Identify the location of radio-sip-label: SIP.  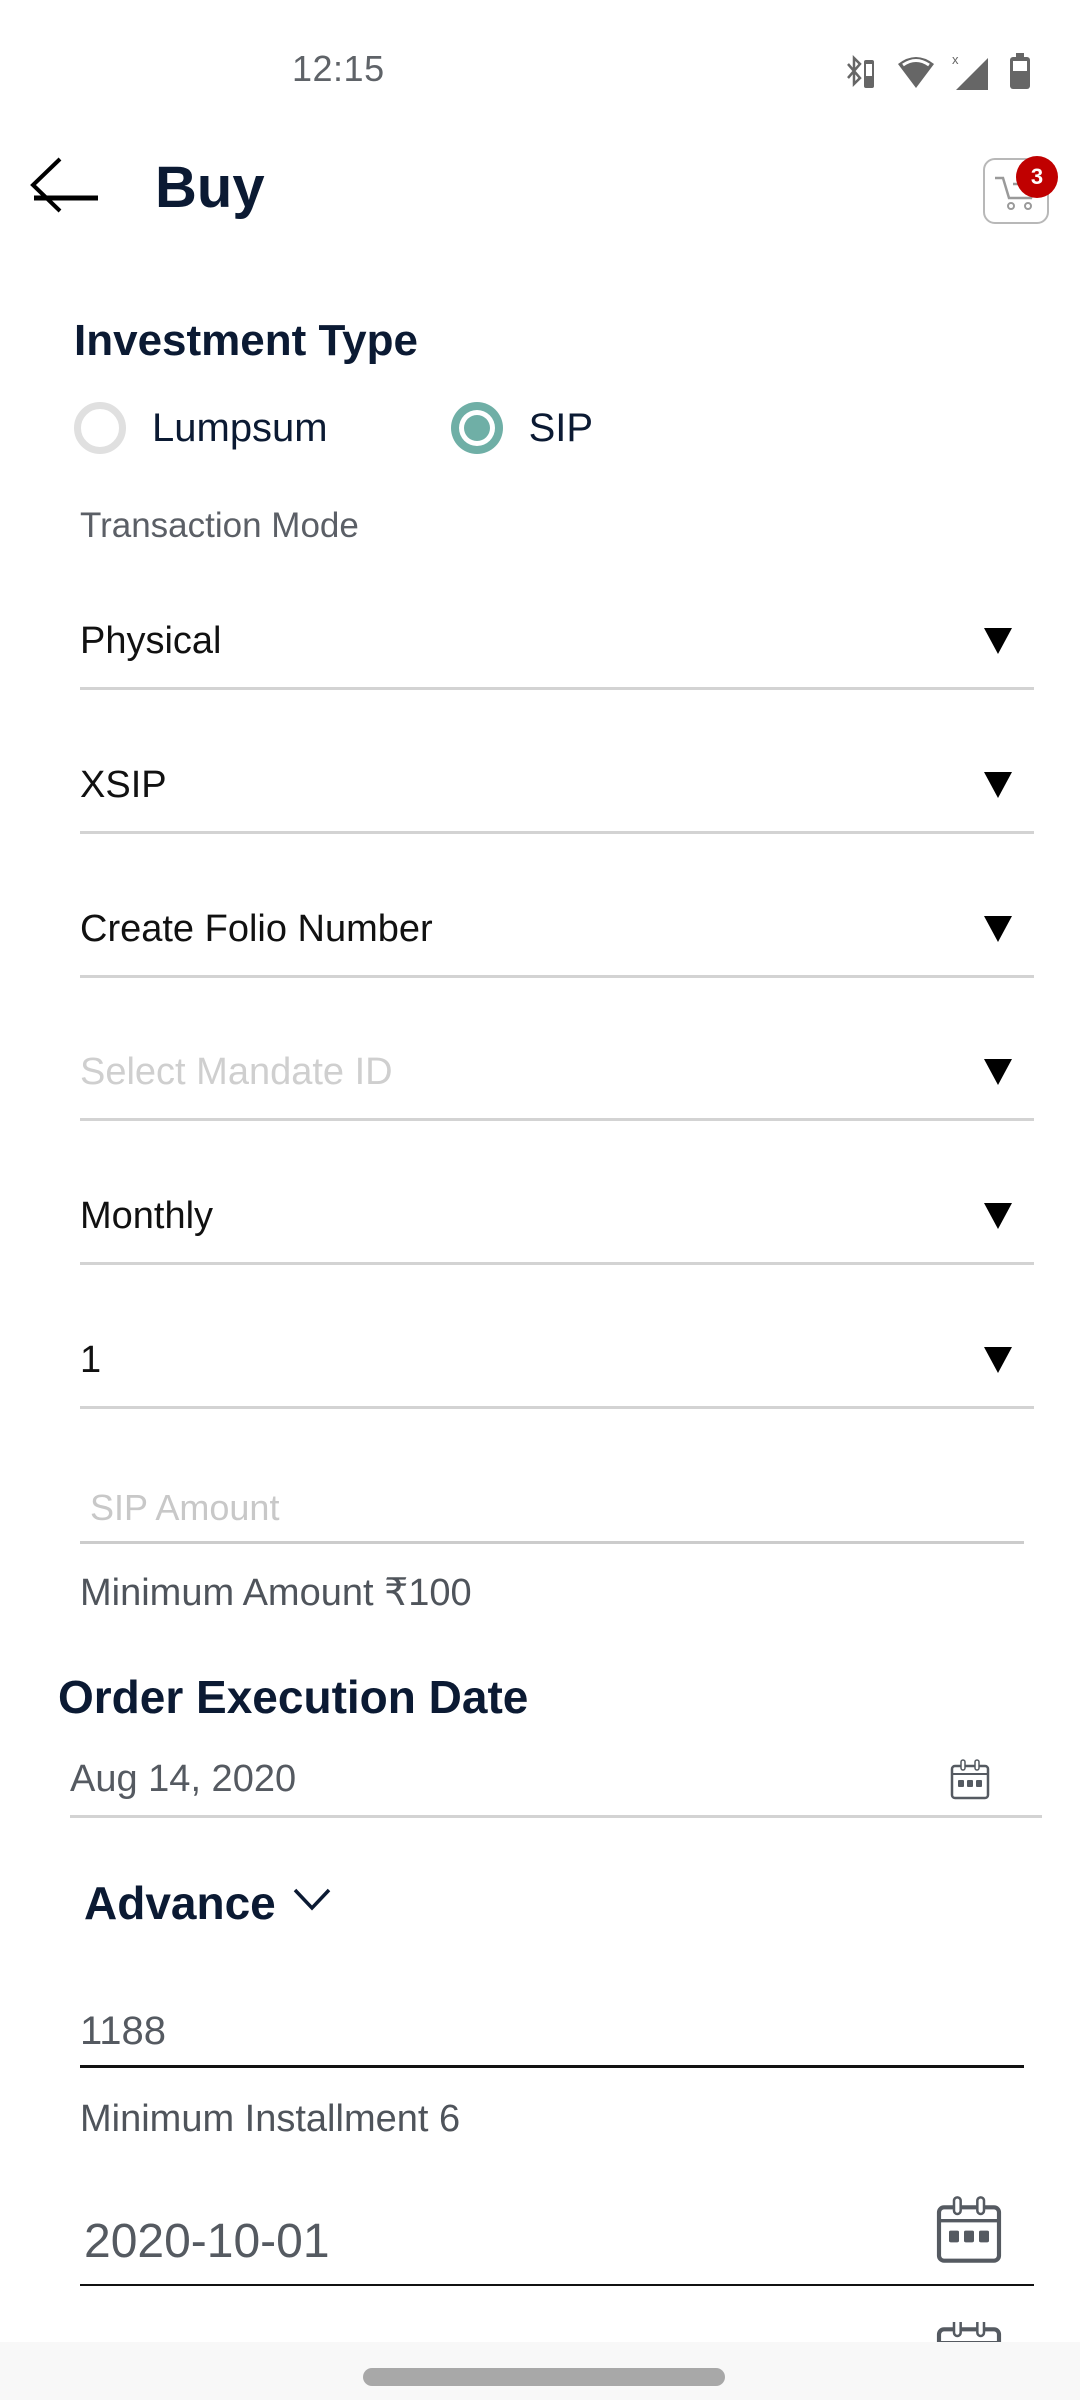
(561, 427).